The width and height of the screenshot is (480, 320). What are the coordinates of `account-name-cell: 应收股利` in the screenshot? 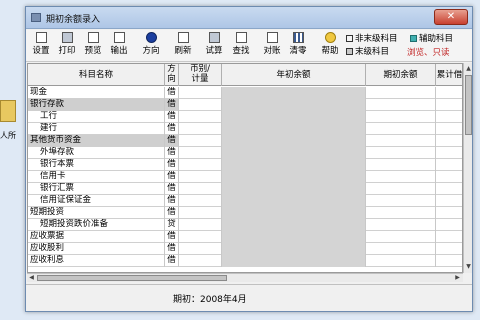 It's located at (96, 249).